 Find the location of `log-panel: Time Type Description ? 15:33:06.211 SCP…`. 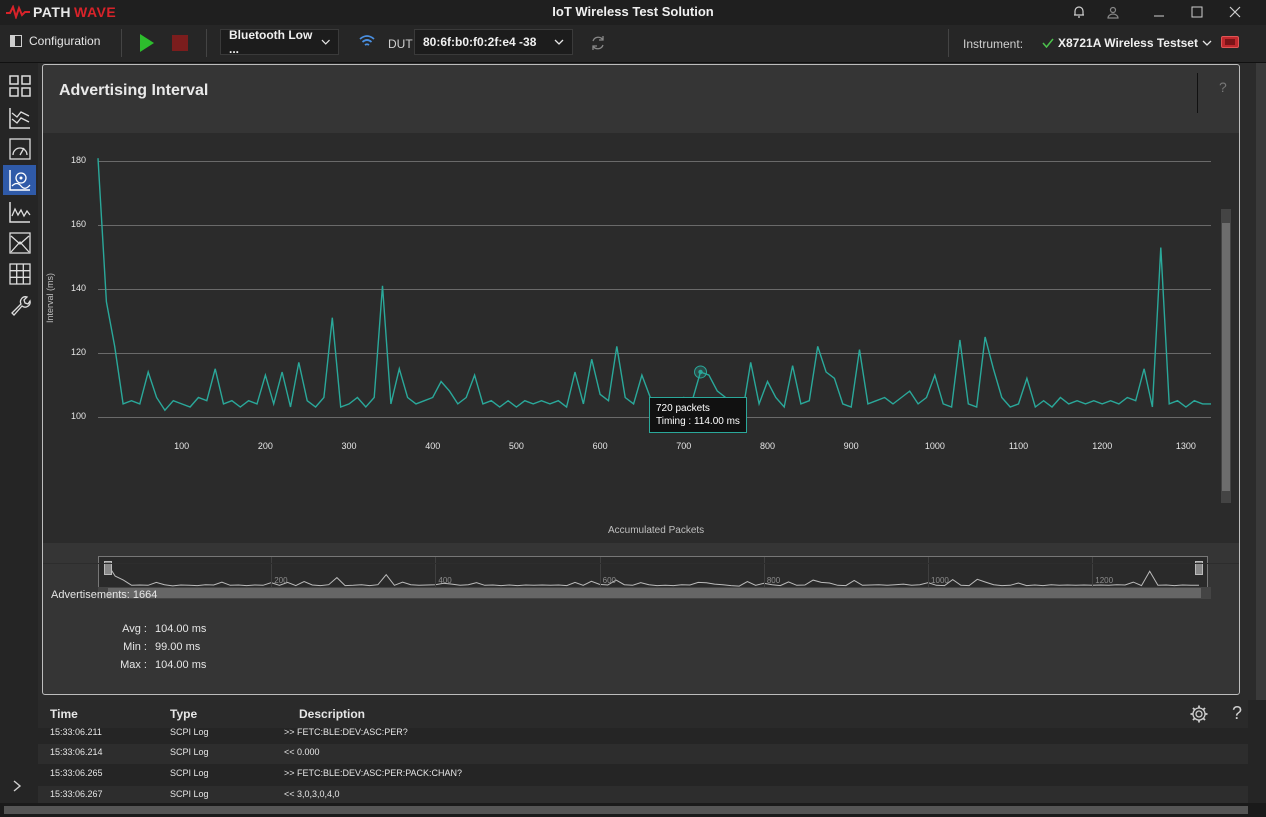

log-panel: Time Type Description ? 15:33:06.211 SCP… is located at coordinates (652, 753).